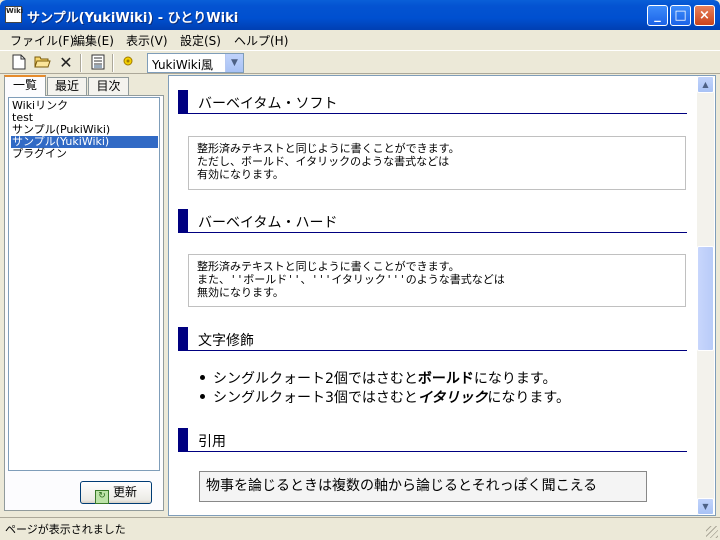 Image resolution: width=720 pixels, height=540 pixels. I want to click on status-text: ページが表示されました, so click(65, 529).